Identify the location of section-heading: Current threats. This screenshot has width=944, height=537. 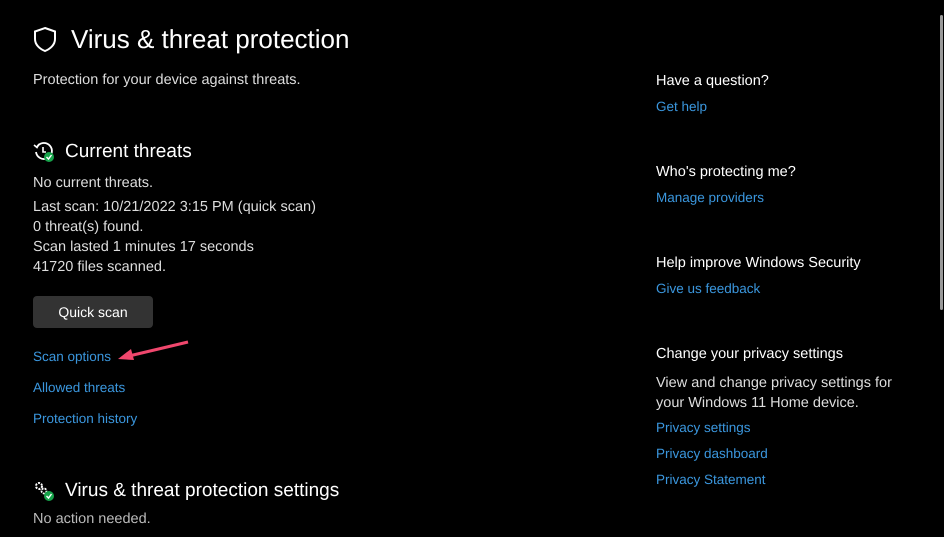
(128, 152).